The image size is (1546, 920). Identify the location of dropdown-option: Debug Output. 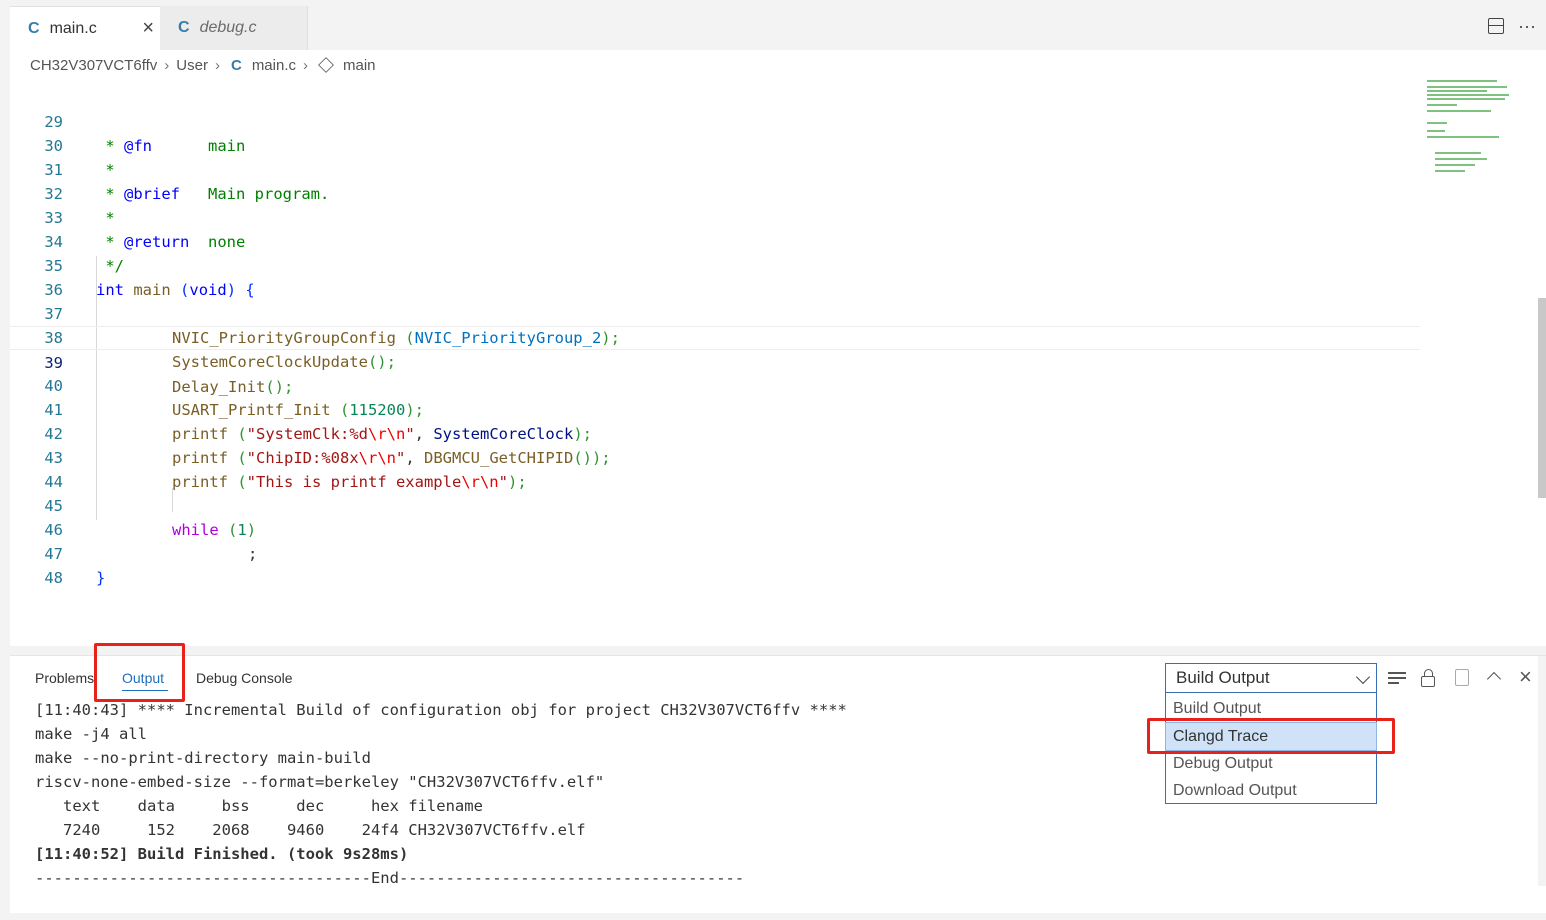
(1271, 763).